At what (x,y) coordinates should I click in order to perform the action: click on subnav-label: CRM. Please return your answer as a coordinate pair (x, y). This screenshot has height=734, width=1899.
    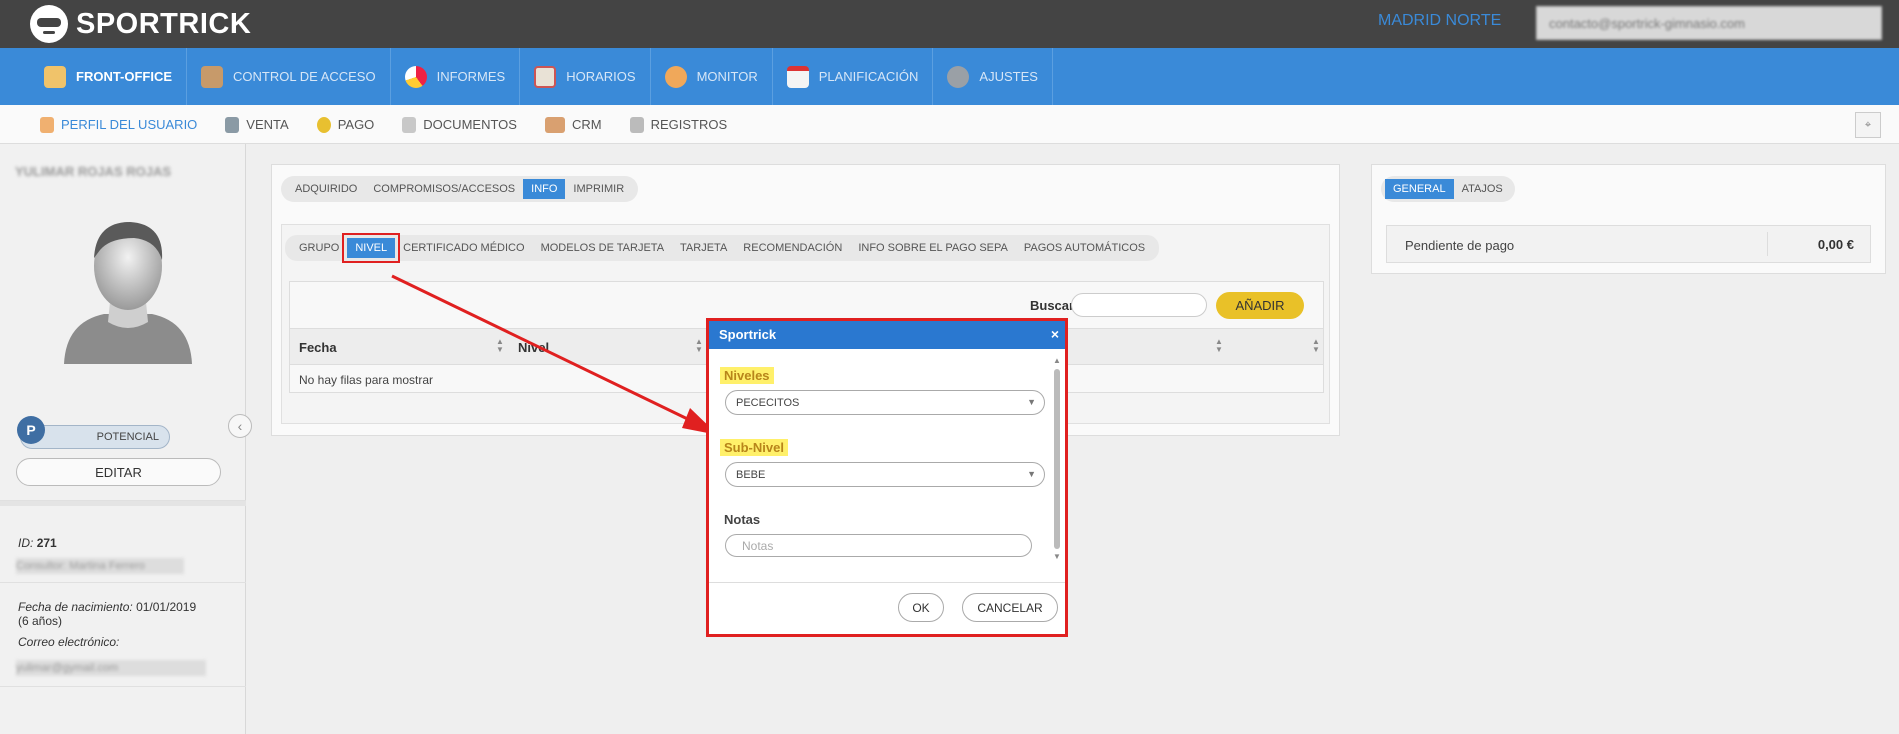
    Looking at the image, I should click on (586, 124).